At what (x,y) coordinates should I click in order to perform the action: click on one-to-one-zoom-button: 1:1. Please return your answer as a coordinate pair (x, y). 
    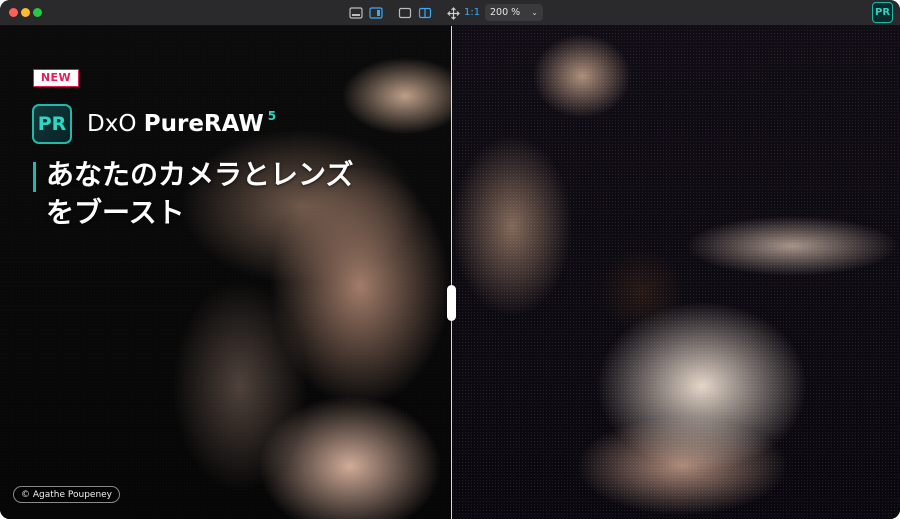
    Looking at the image, I should click on (472, 13).